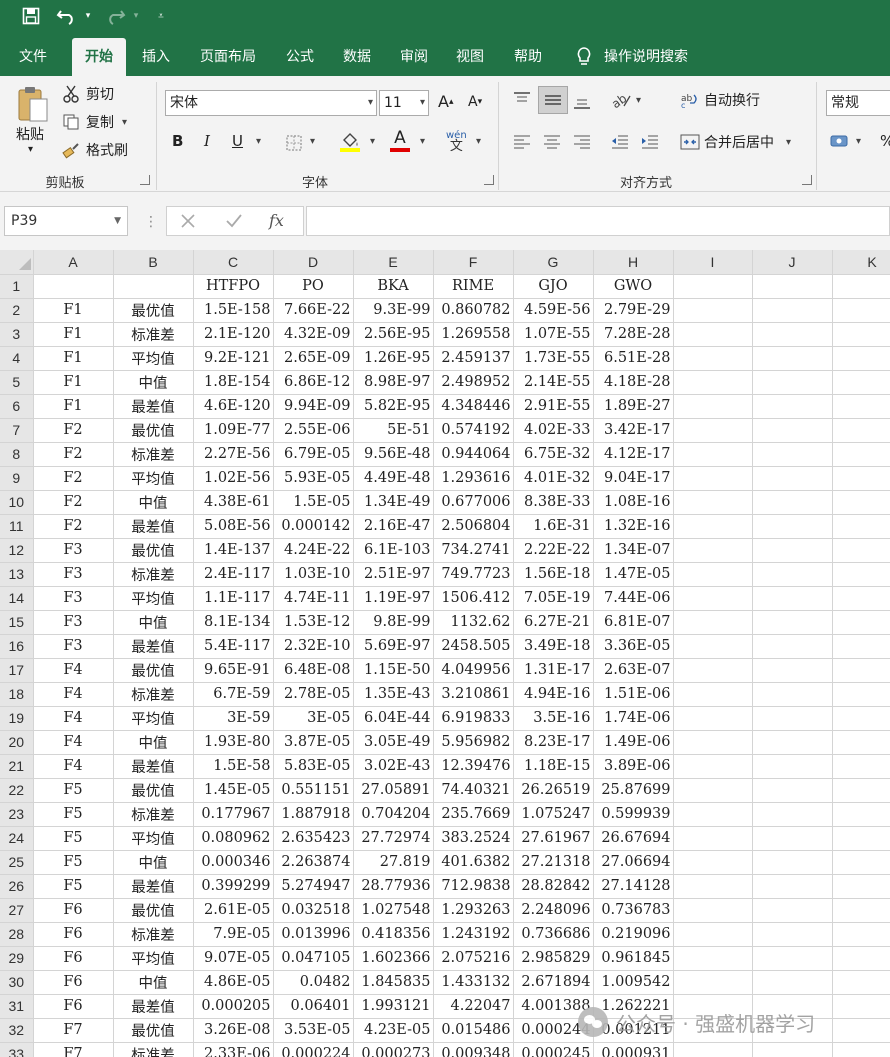 The height and width of the screenshot is (1057, 890). I want to click on cell: F3, so click(73, 646).